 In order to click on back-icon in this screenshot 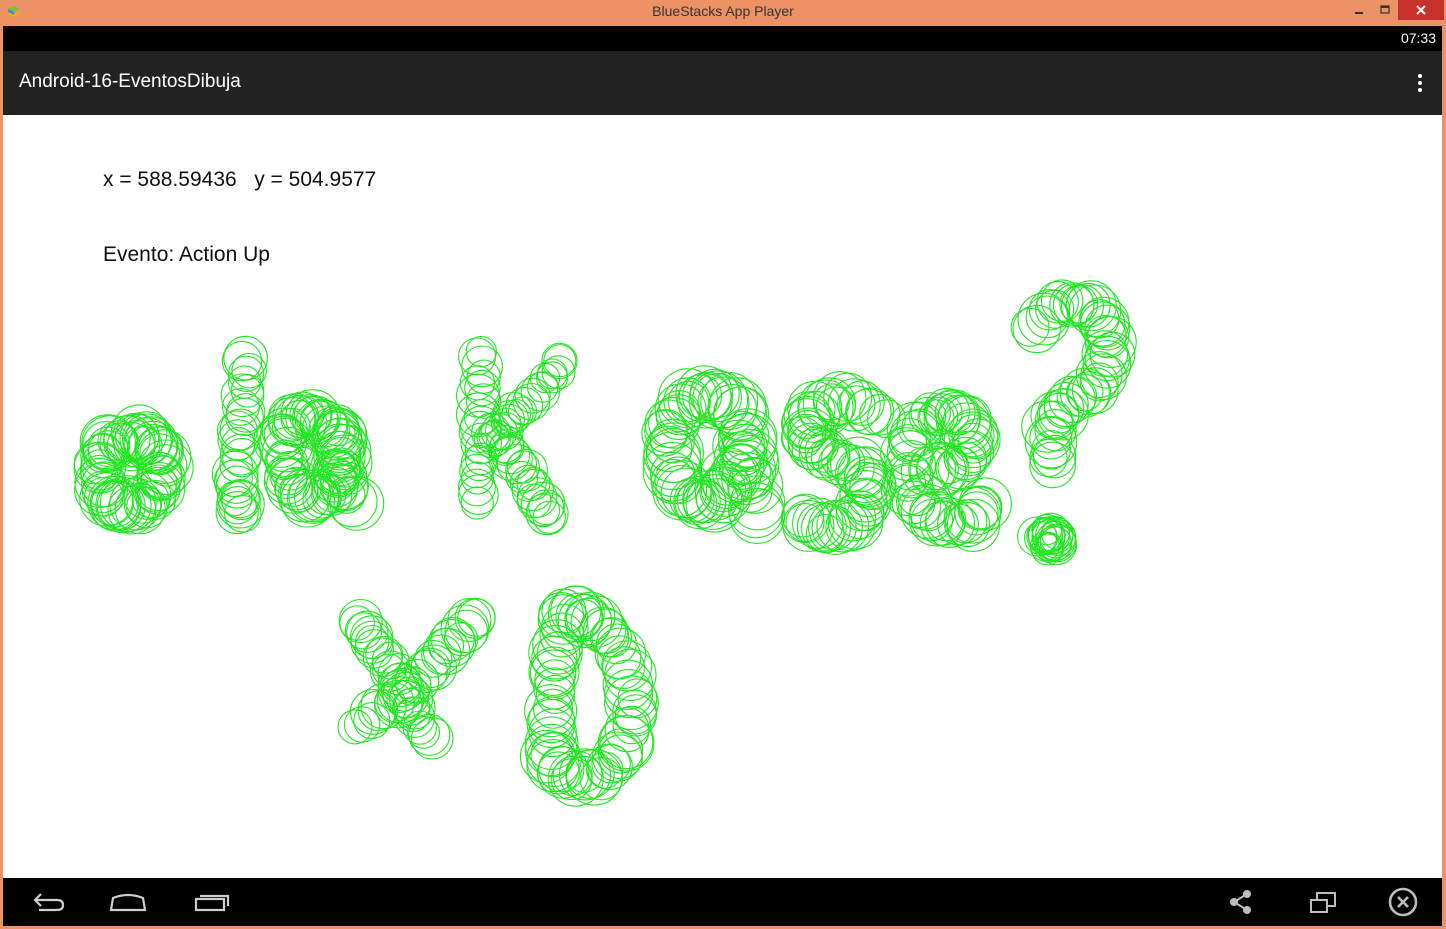, I will do `click(49, 902)`.